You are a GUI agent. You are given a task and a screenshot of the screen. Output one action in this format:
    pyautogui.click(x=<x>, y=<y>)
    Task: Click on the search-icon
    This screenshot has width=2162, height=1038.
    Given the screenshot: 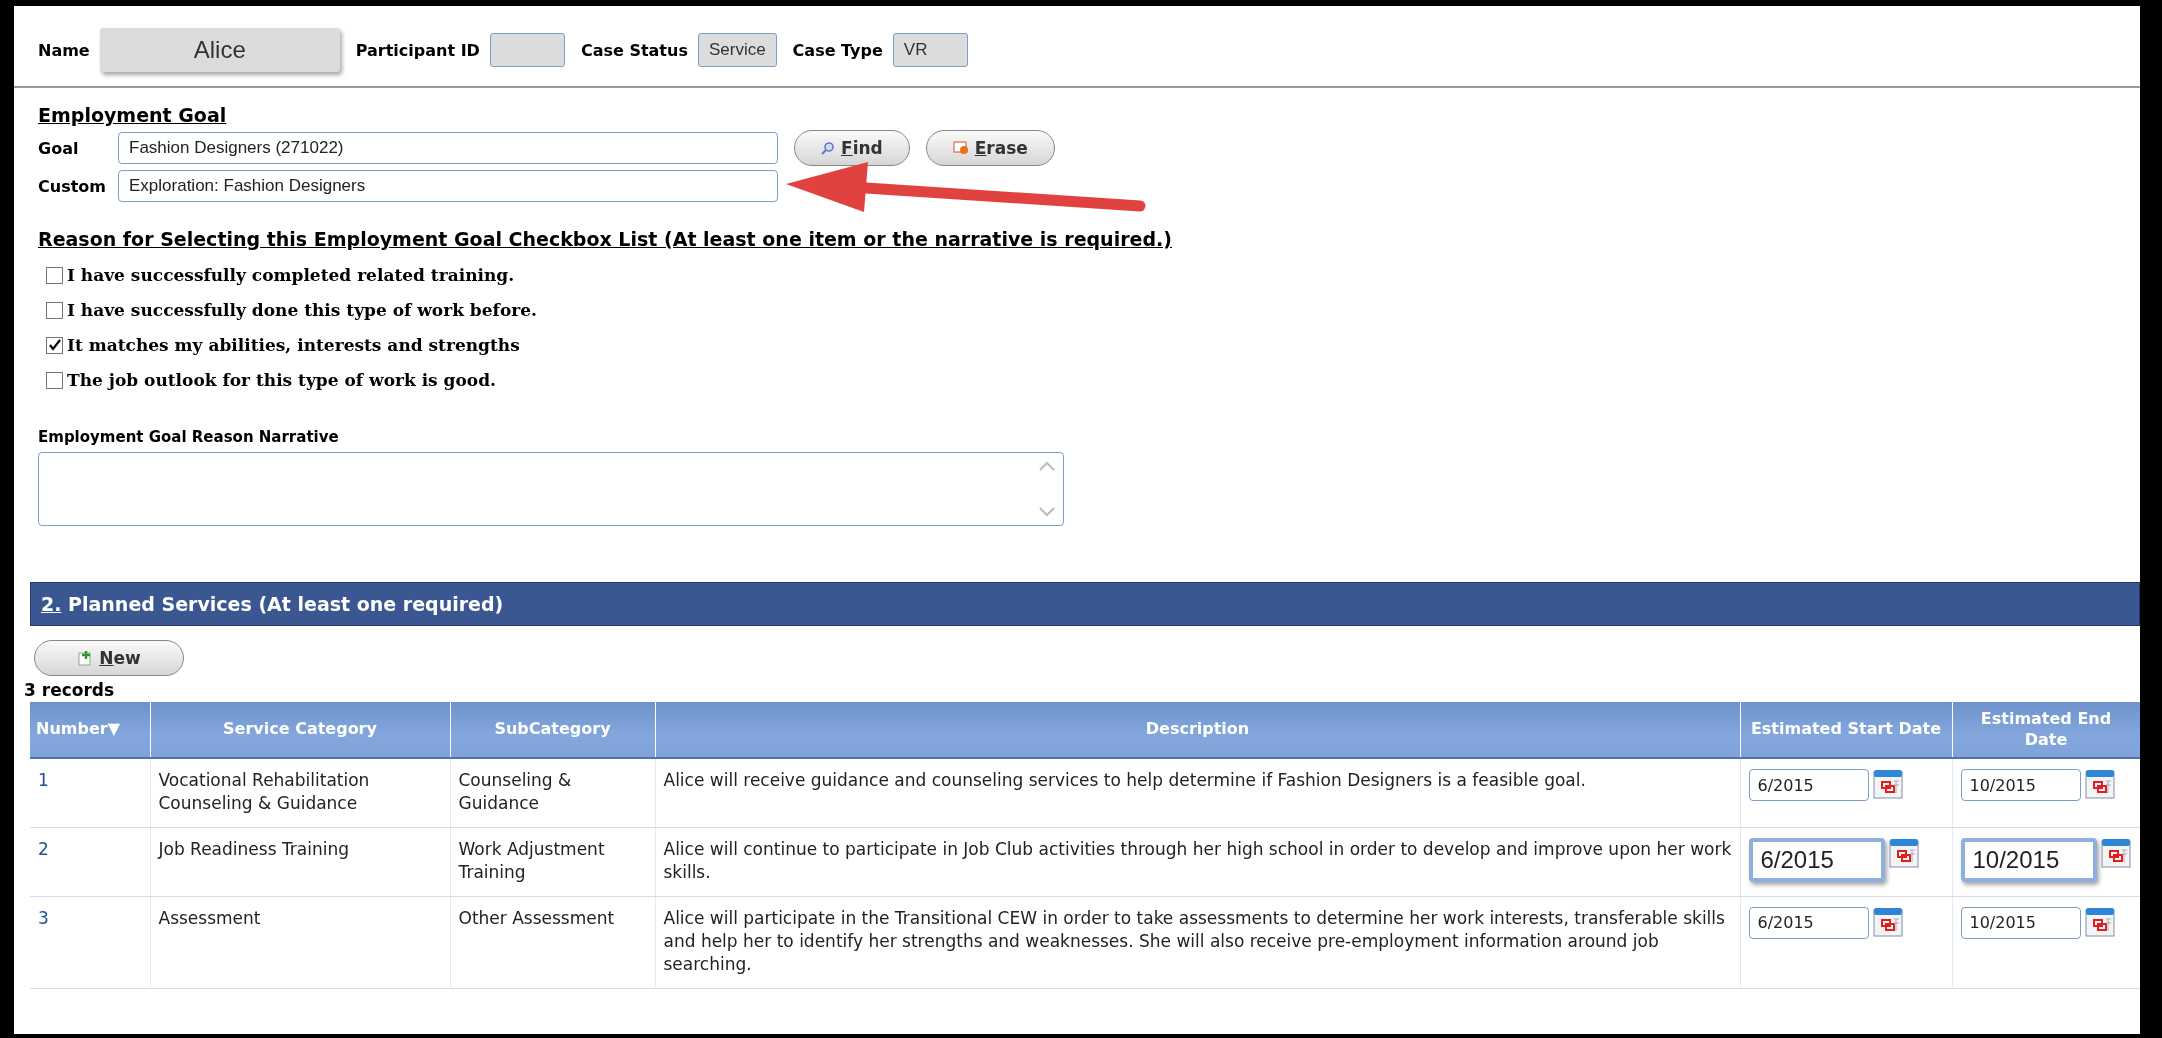 What is the action you would take?
    pyautogui.click(x=828, y=148)
    